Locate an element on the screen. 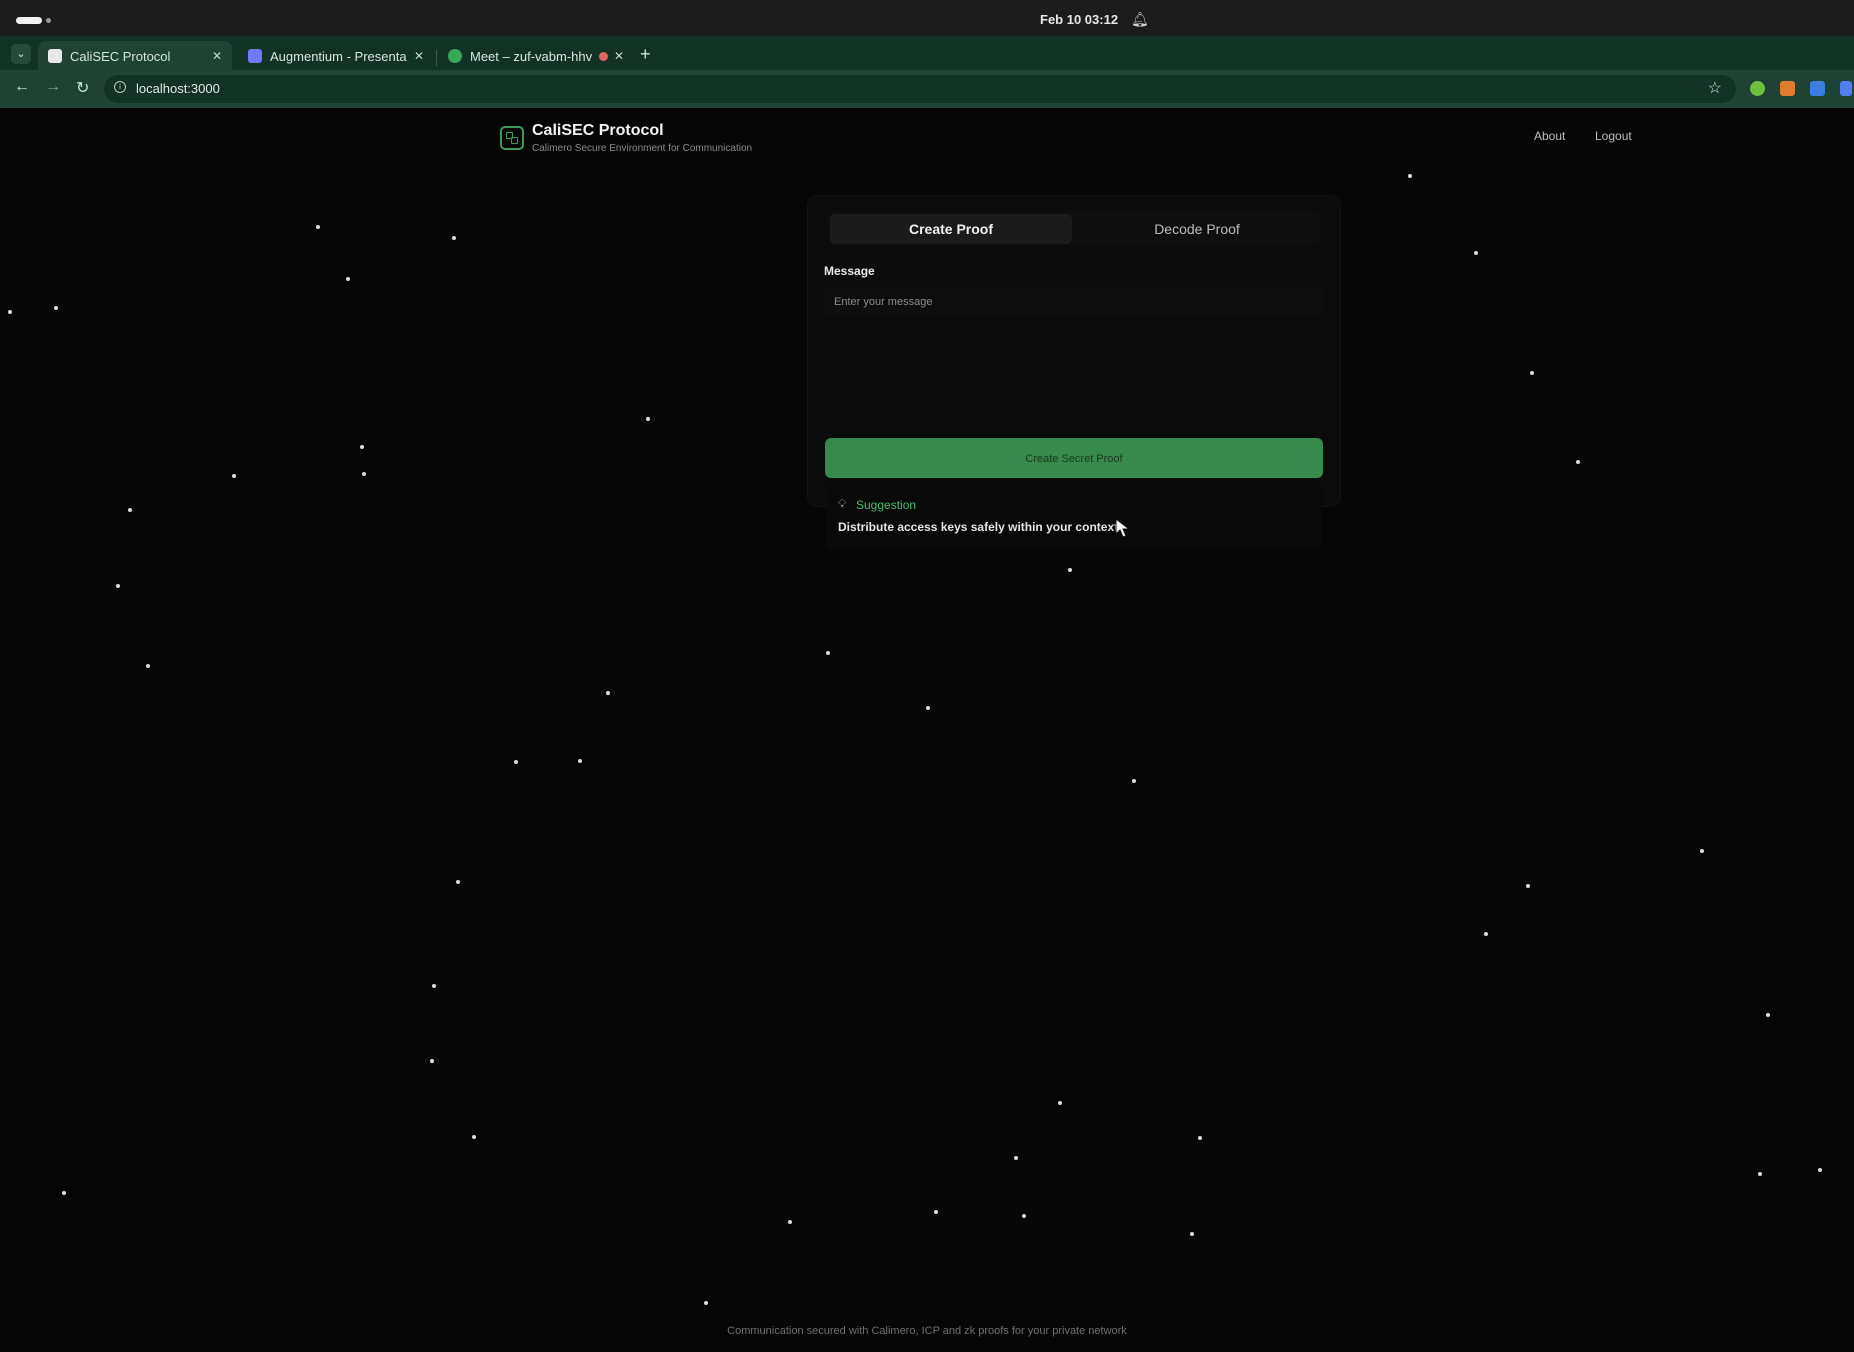 The image size is (1854, 1352). message-label: Message is located at coordinates (849, 271).